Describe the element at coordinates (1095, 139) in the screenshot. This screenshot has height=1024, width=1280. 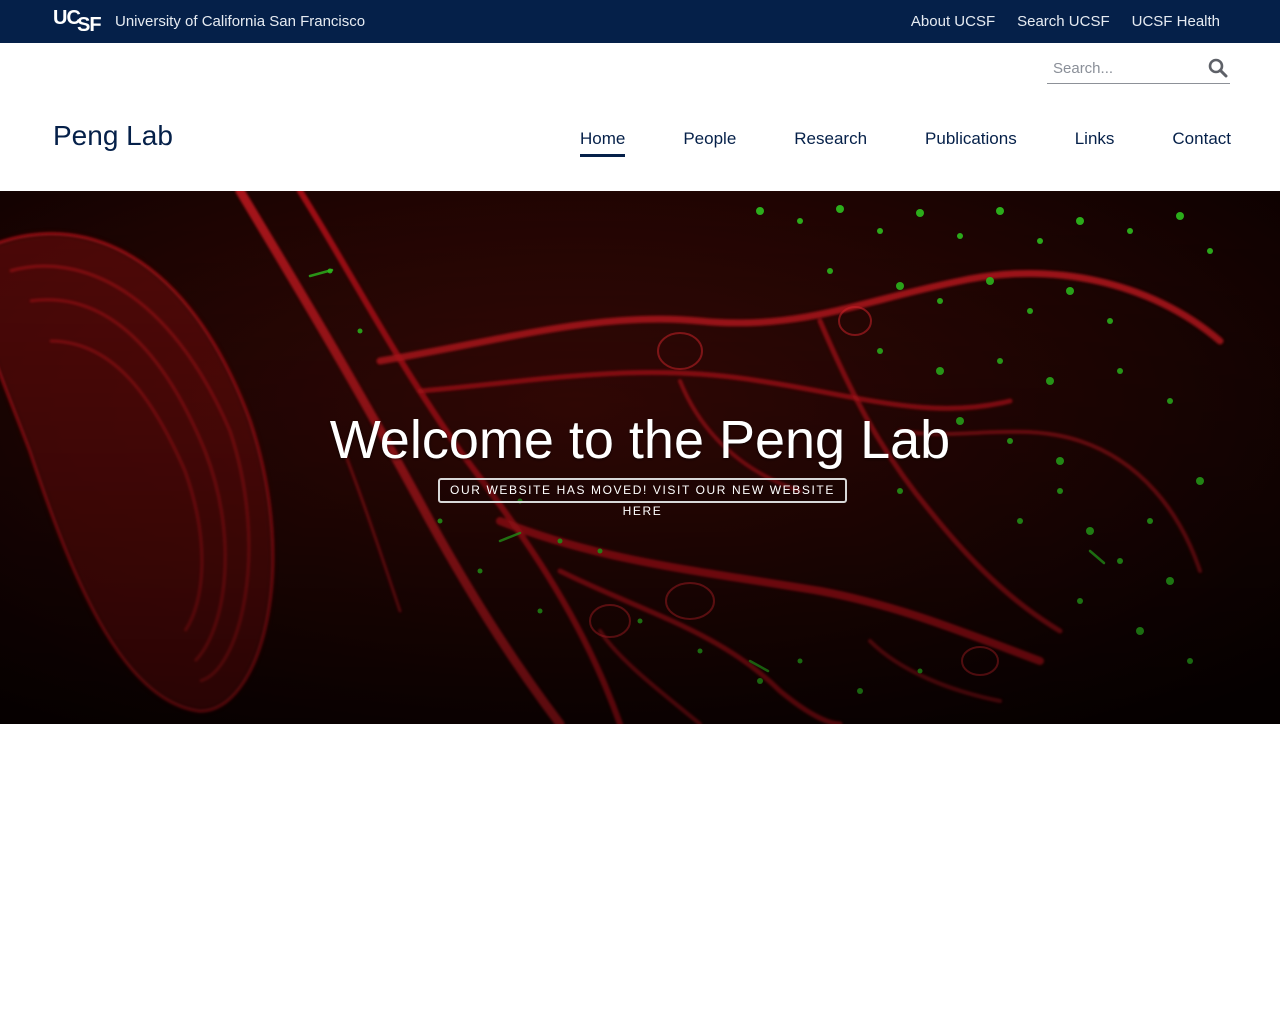
I see `nav-links: Links` at that location.